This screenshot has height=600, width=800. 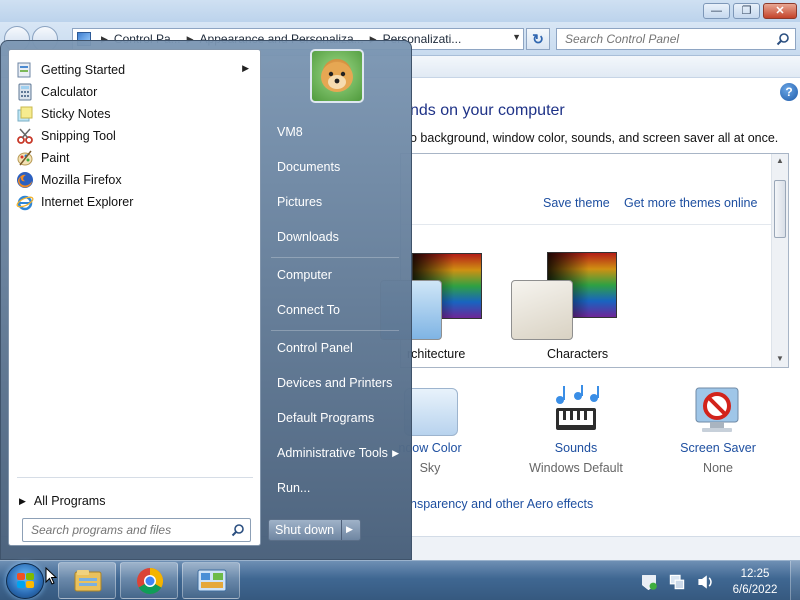 I want to click on screen-saver-link: Screen Saver, so click(x=718, y=448).